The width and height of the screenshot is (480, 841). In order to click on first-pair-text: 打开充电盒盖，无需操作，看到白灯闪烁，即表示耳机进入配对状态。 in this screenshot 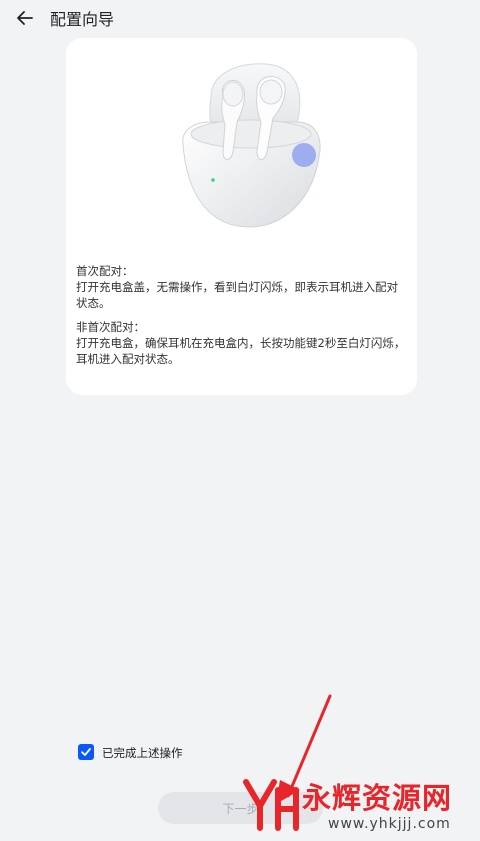, I will do `click(237, 295)`.